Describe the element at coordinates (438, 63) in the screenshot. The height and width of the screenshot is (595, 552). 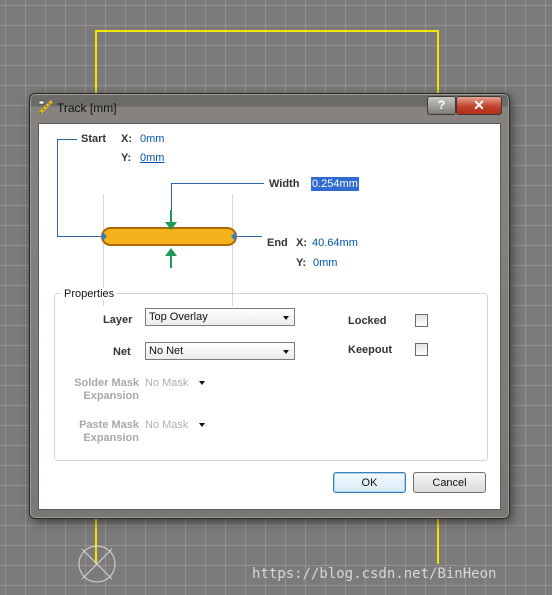
I see `canvas-track-right-upper` at that location.